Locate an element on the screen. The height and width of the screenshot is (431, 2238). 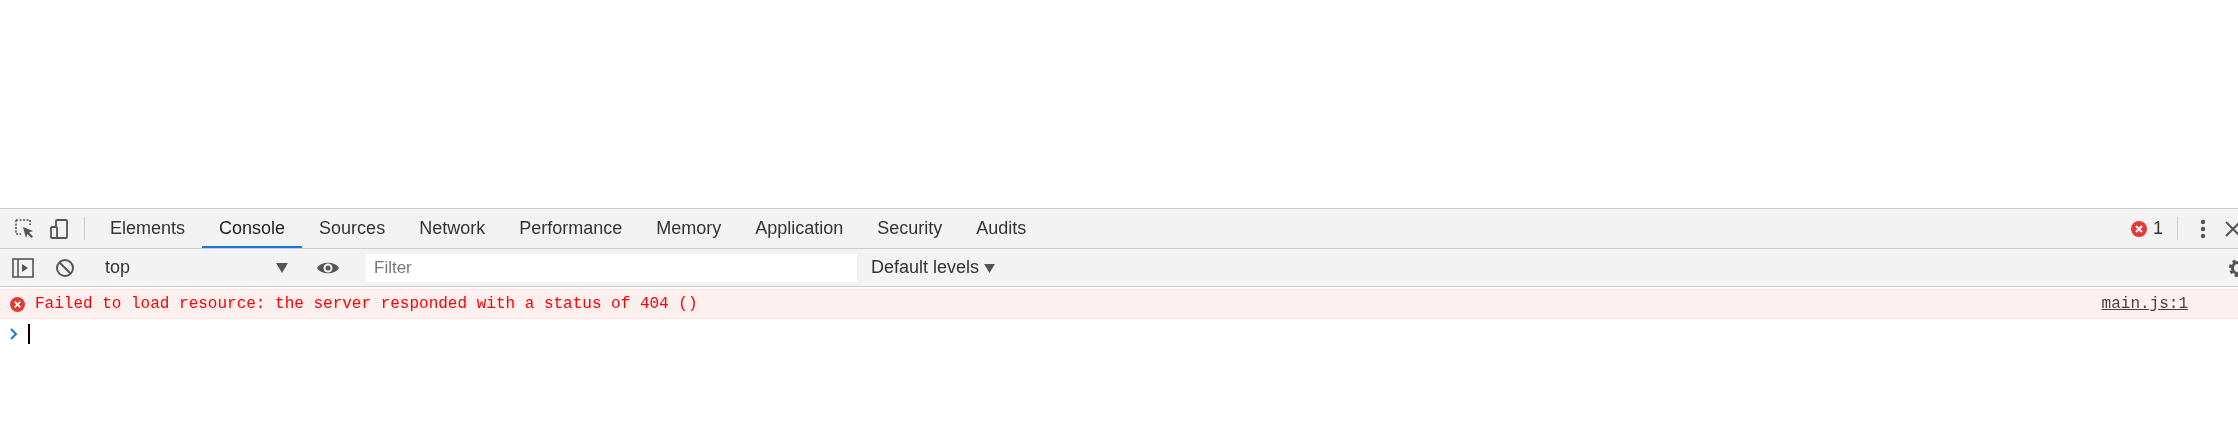
tab: Security is located at coordinates (910, 229).